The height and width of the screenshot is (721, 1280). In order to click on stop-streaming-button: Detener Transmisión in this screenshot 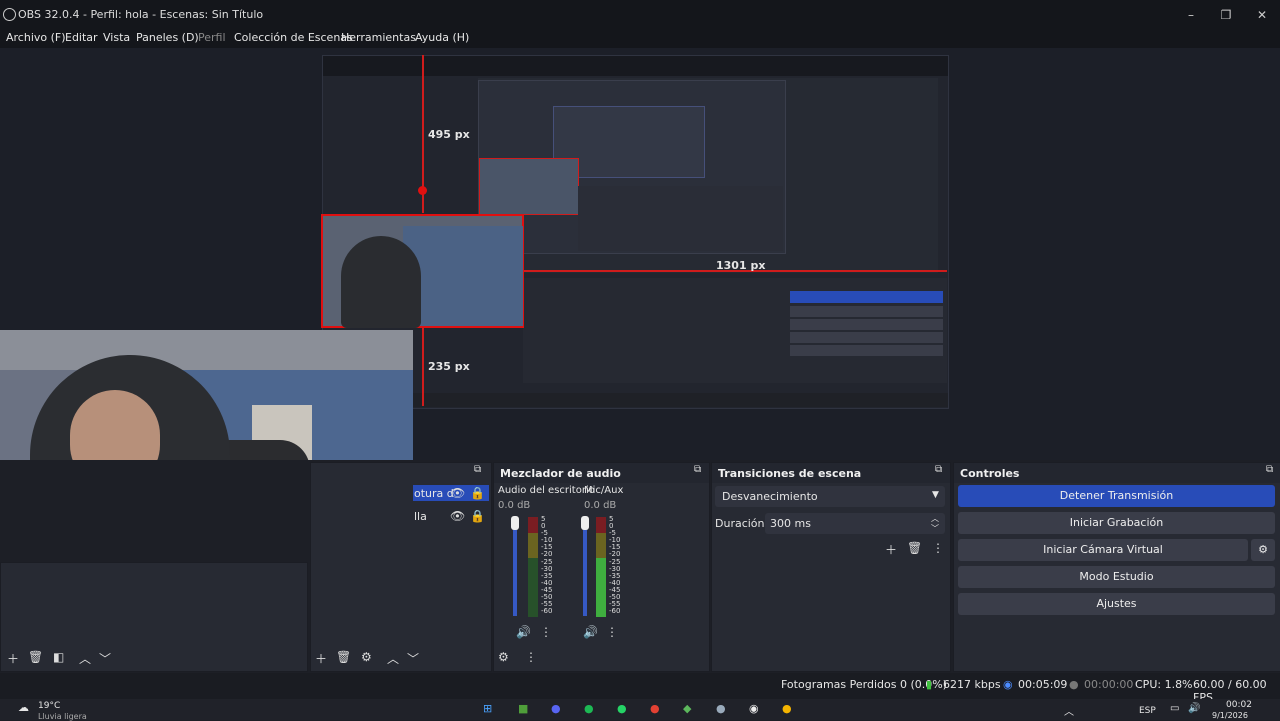, I will do `click(1116, 496)`.